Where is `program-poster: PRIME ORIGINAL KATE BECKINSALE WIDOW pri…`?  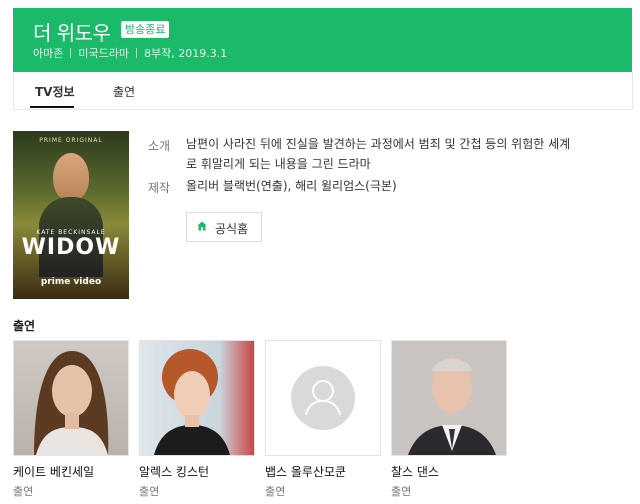
program-poster: PRIME ORIGINAL KATE BECKINSALE WIDOW pri… is located at coordinates (71, 215).